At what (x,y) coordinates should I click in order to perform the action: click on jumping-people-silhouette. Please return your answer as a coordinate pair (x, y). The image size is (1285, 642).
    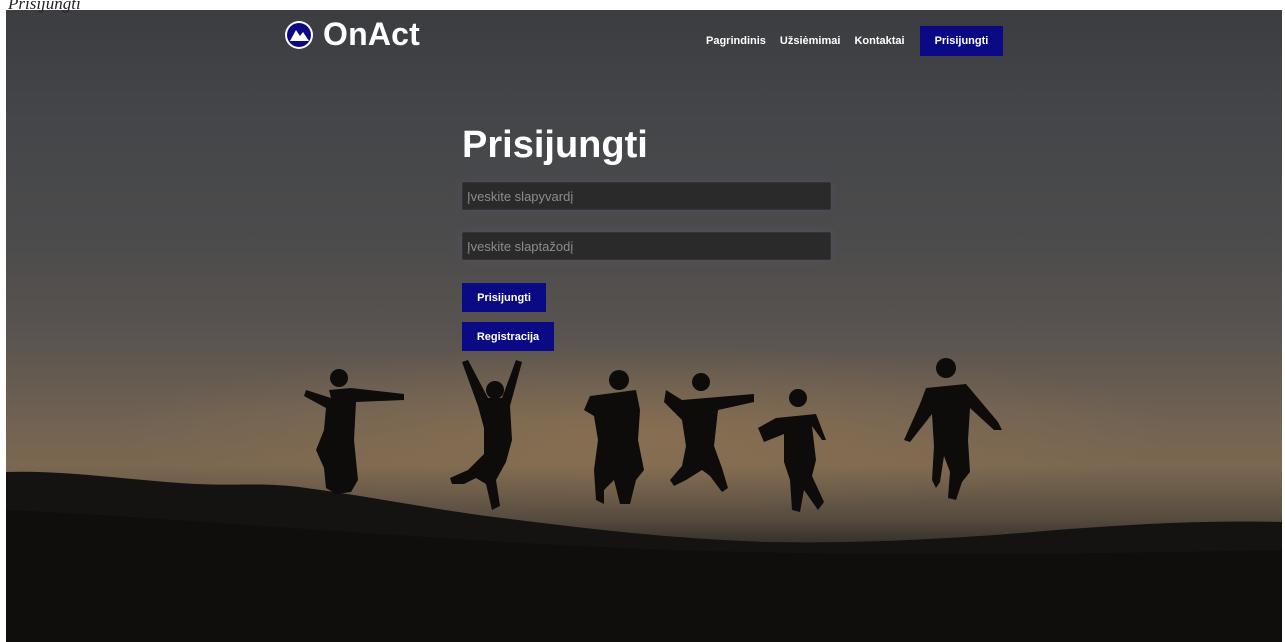
    Looking at the image, I should click on (653, 435).